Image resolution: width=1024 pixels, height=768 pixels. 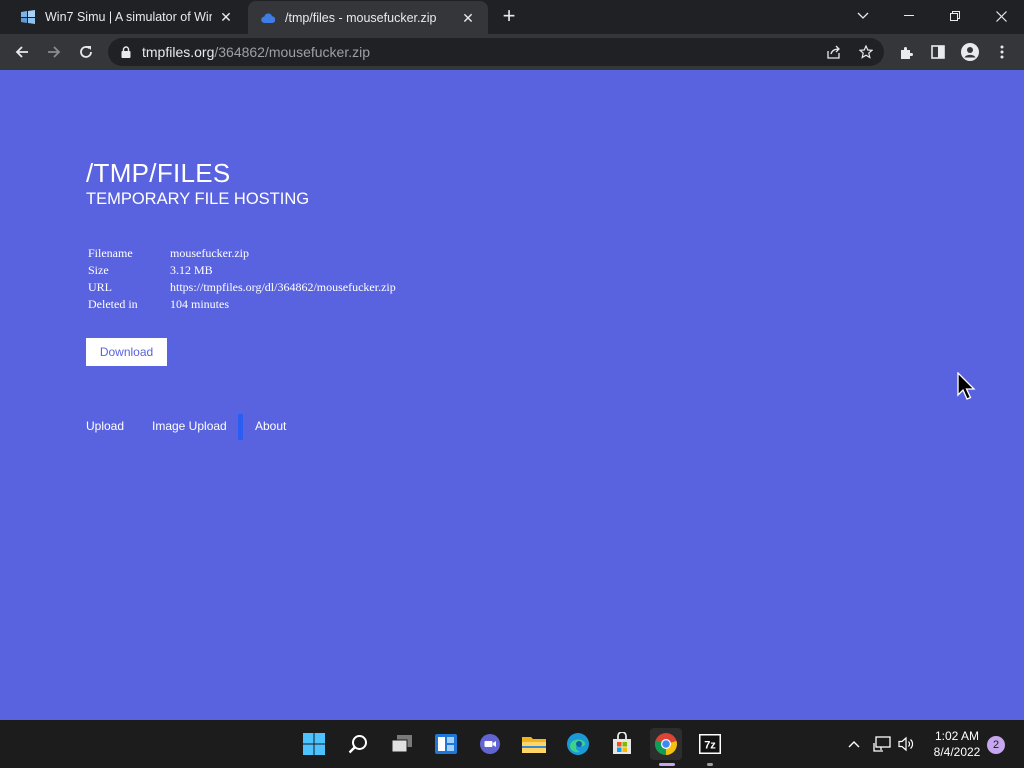 I want to click on seven-zip-icon: 7z, so click(x=710, y=744).